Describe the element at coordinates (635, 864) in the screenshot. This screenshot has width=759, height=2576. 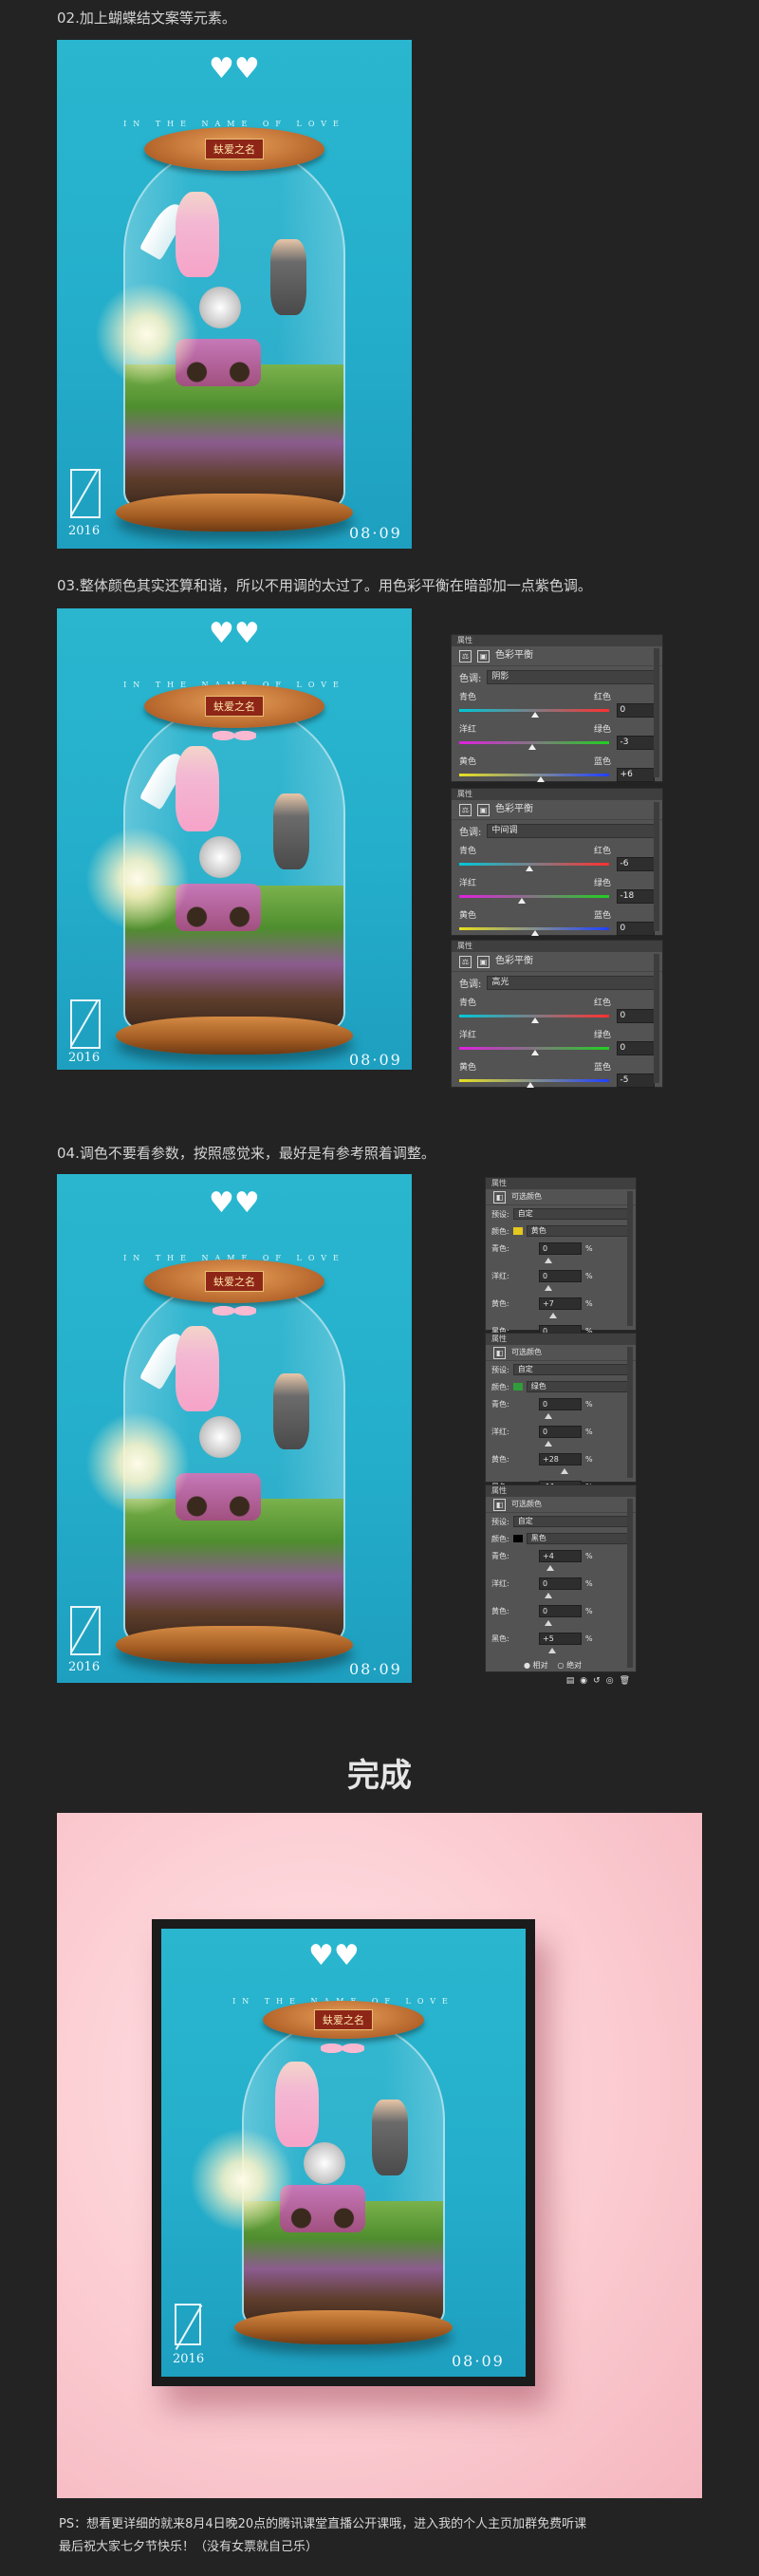
I see `slider-value-input: -6` at that location.